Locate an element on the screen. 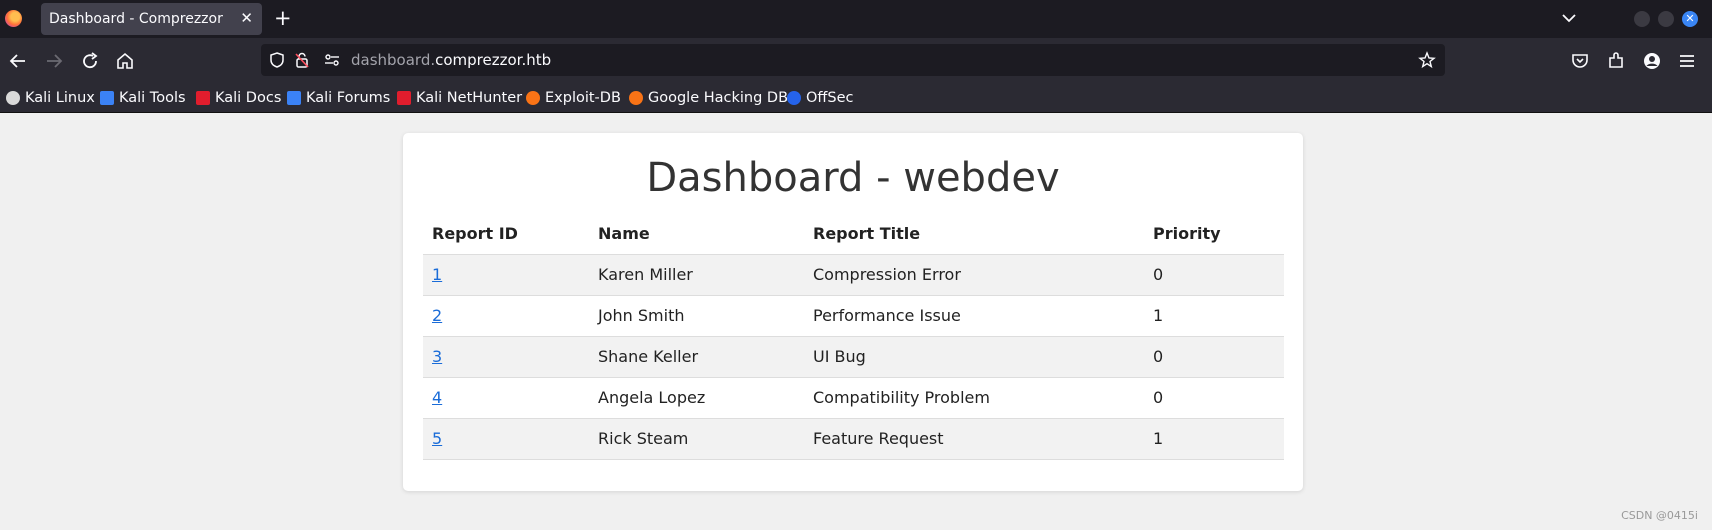 The image size is (1712, 530). bookmark-kali-linux: Kali Linux is located at coordinates (50, 98).